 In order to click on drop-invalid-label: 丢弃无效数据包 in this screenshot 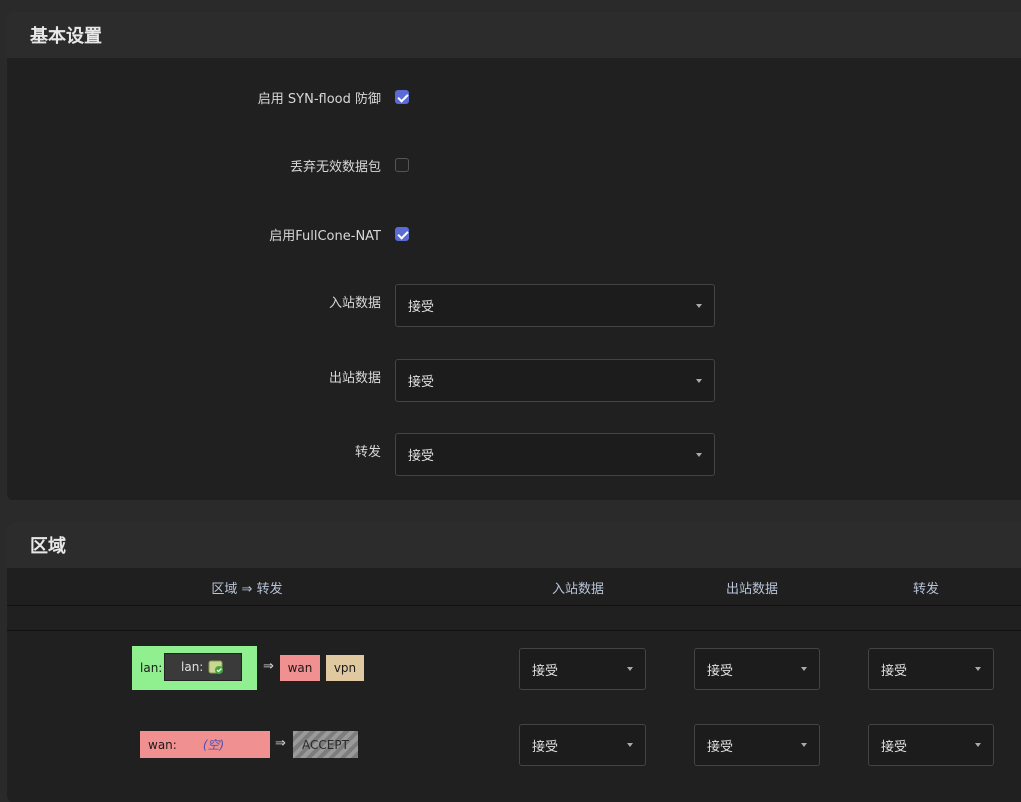, I will do `click(335, 167)`.